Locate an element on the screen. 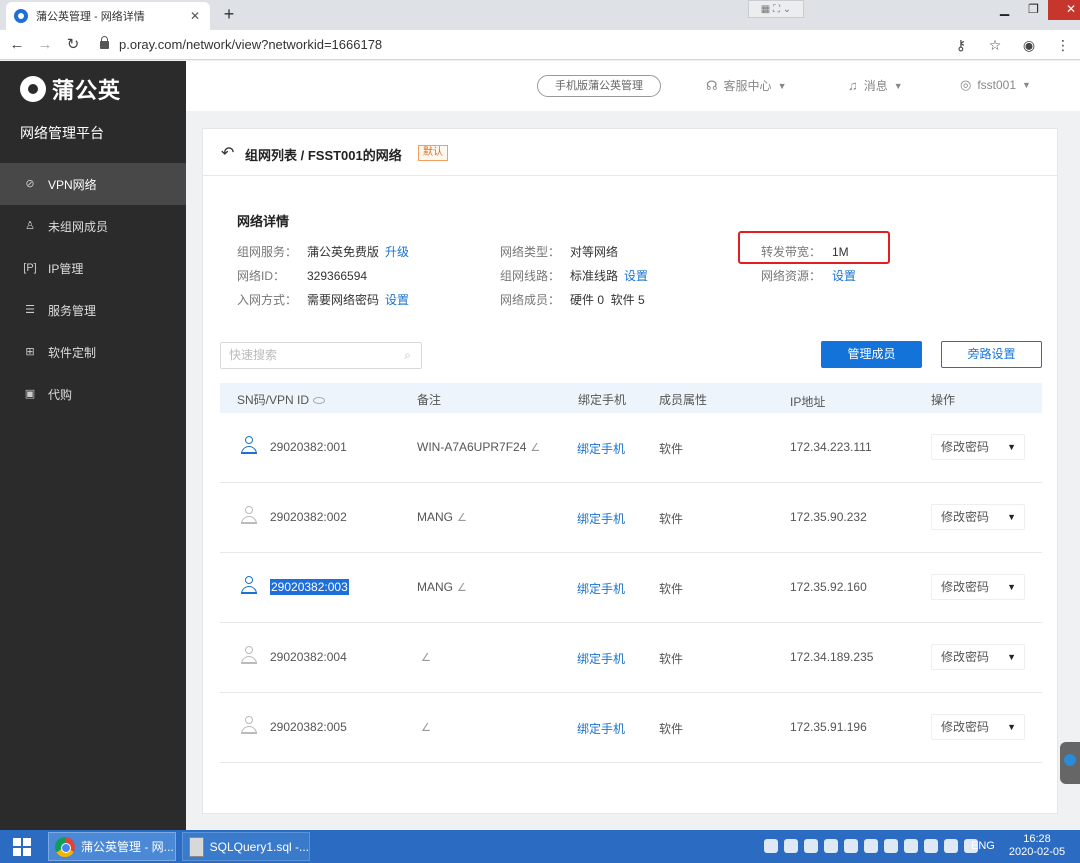 The image size is (1080, 863). sidebar-item-ip: [P] IP管理 is located at coordinates (93, 268).